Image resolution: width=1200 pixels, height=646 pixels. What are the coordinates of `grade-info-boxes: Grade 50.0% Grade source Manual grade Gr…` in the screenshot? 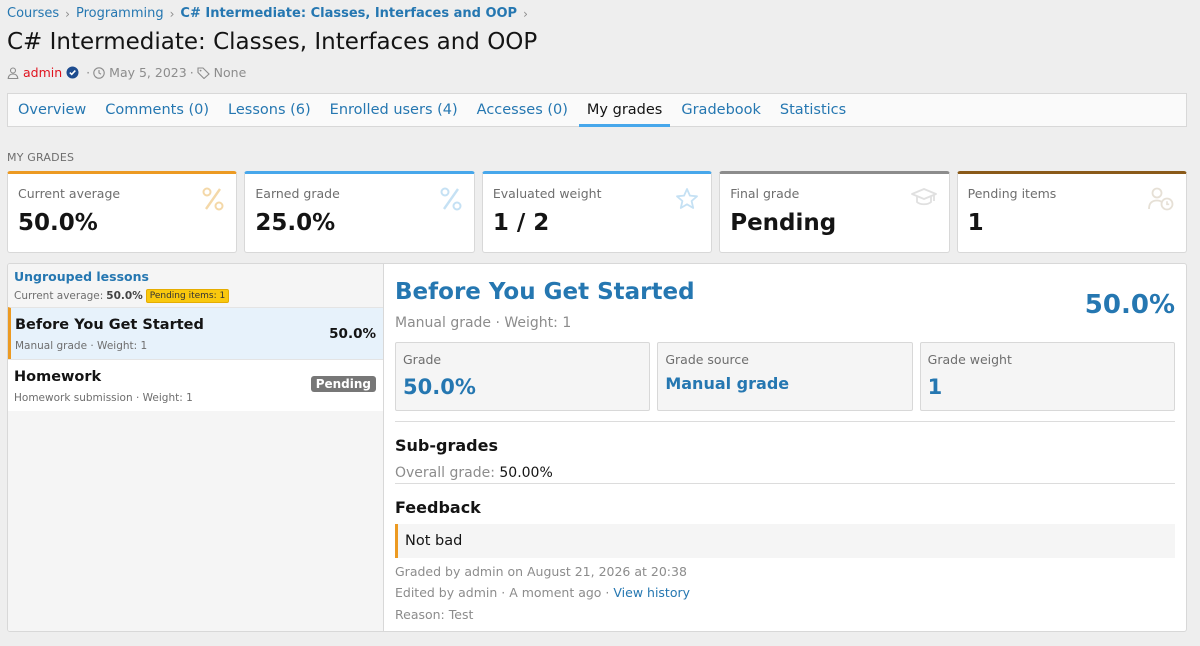 It's located at (785, 376).